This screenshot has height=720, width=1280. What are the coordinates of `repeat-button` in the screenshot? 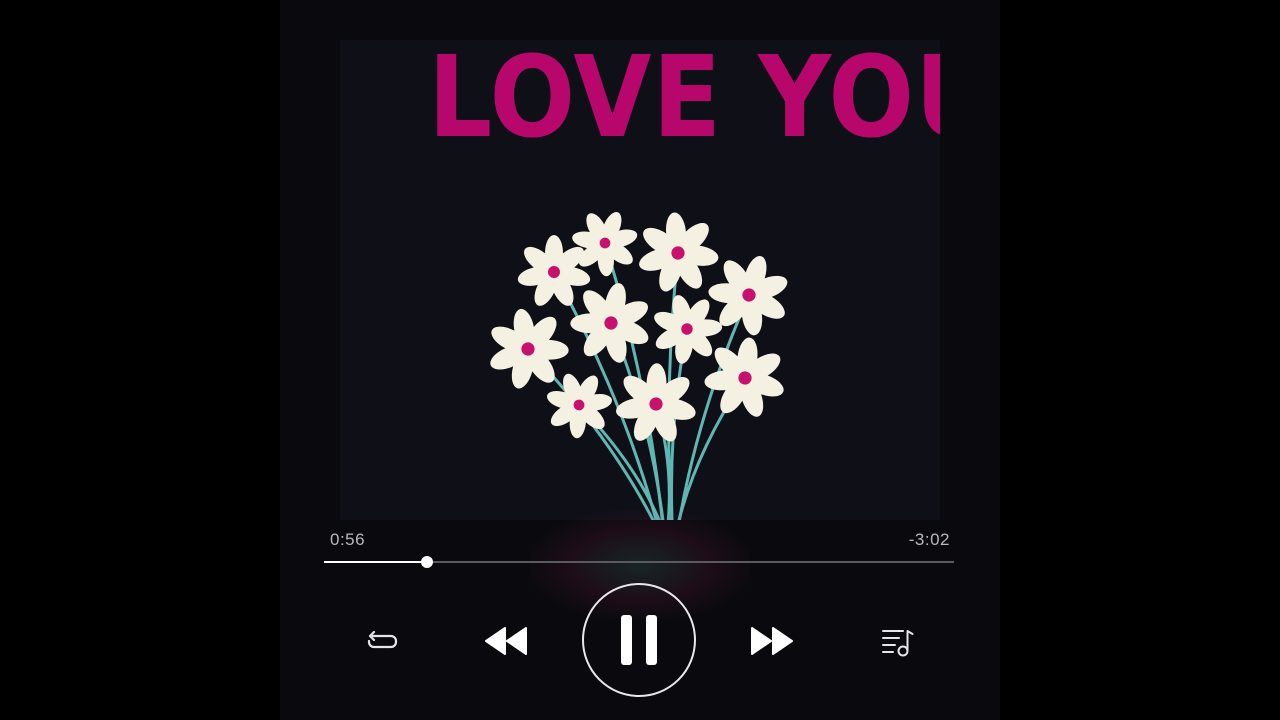 It's located at (382, 642).